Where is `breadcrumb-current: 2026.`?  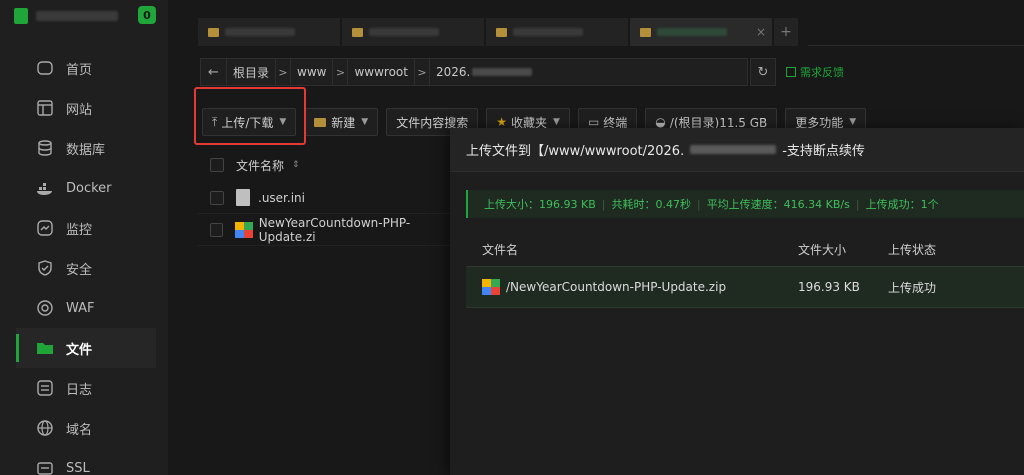
breadcrumb-current: 2026. is located at coordinates (484, 72).